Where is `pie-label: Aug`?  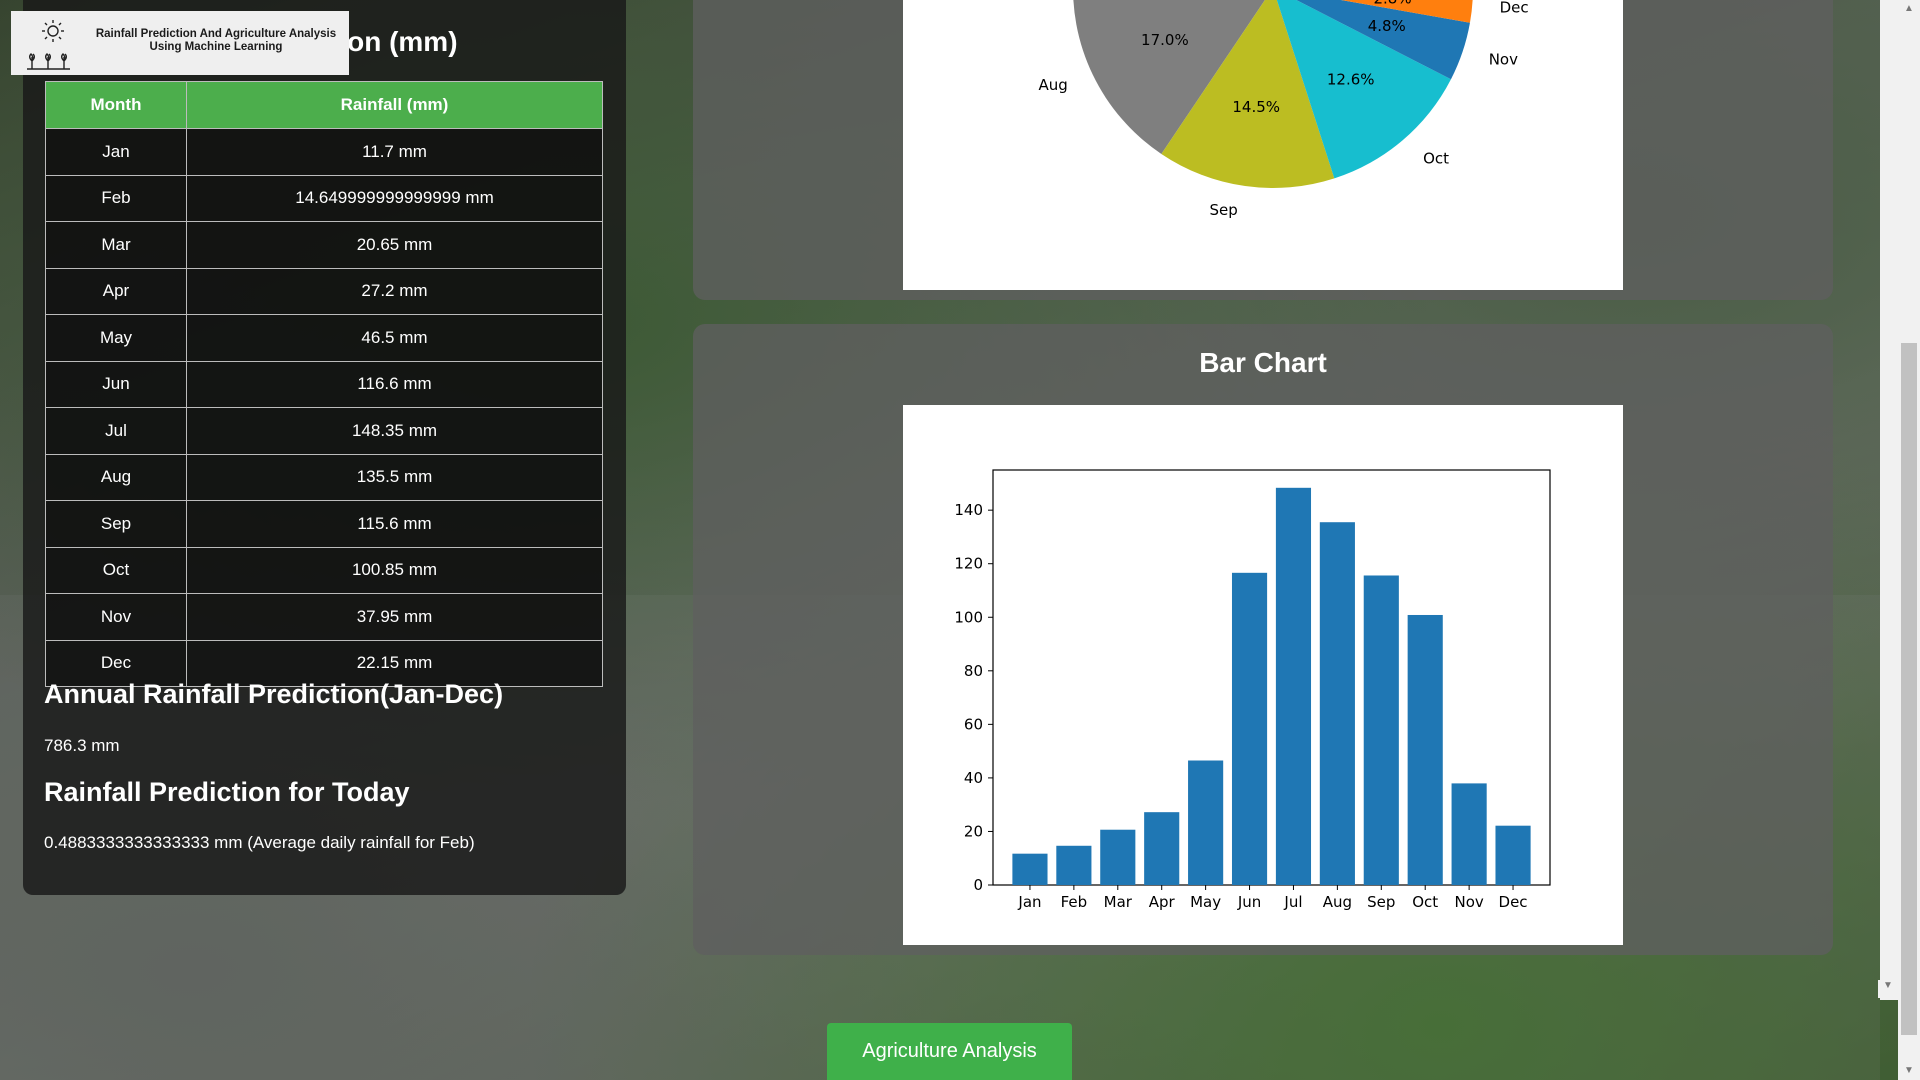 pie-label: Aug is located at coordinates (1053, 85).